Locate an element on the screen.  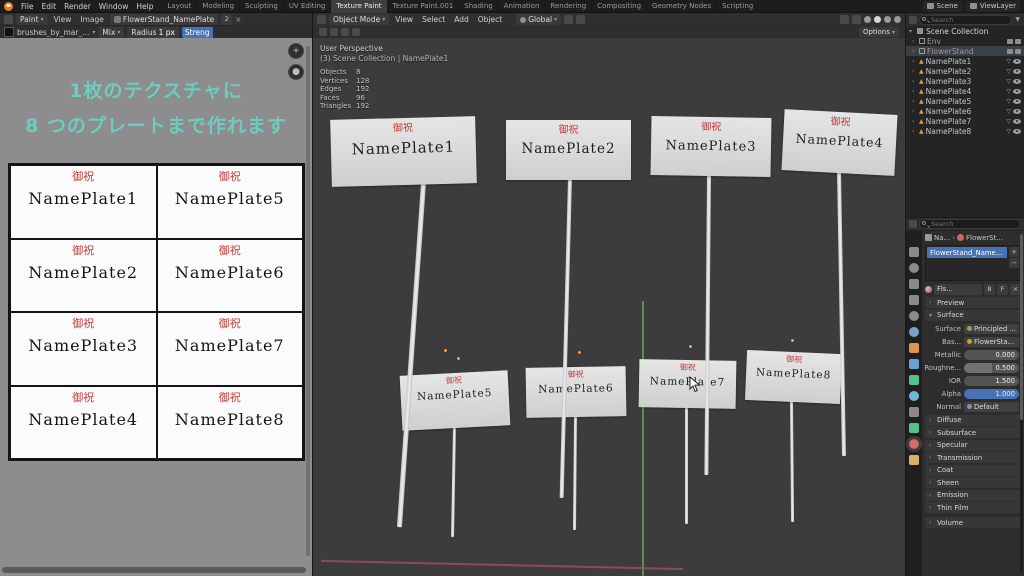
scene-collection-row: ▾ Scene Collection is located at coordinates (965, 31).